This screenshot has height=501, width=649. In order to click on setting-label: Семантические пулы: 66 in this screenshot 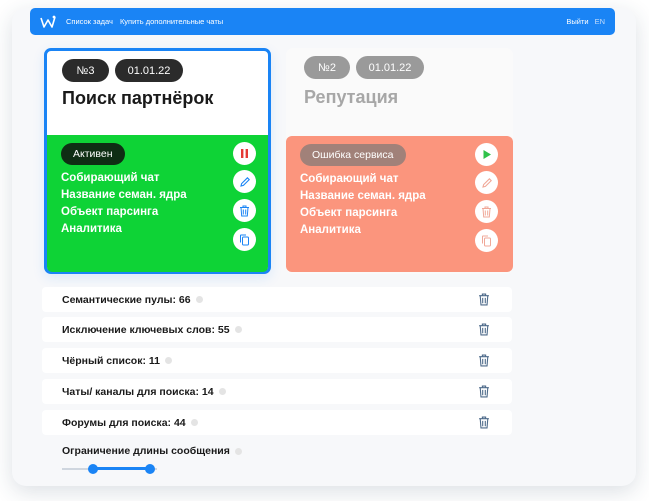, I will do `click(126, 299)`.